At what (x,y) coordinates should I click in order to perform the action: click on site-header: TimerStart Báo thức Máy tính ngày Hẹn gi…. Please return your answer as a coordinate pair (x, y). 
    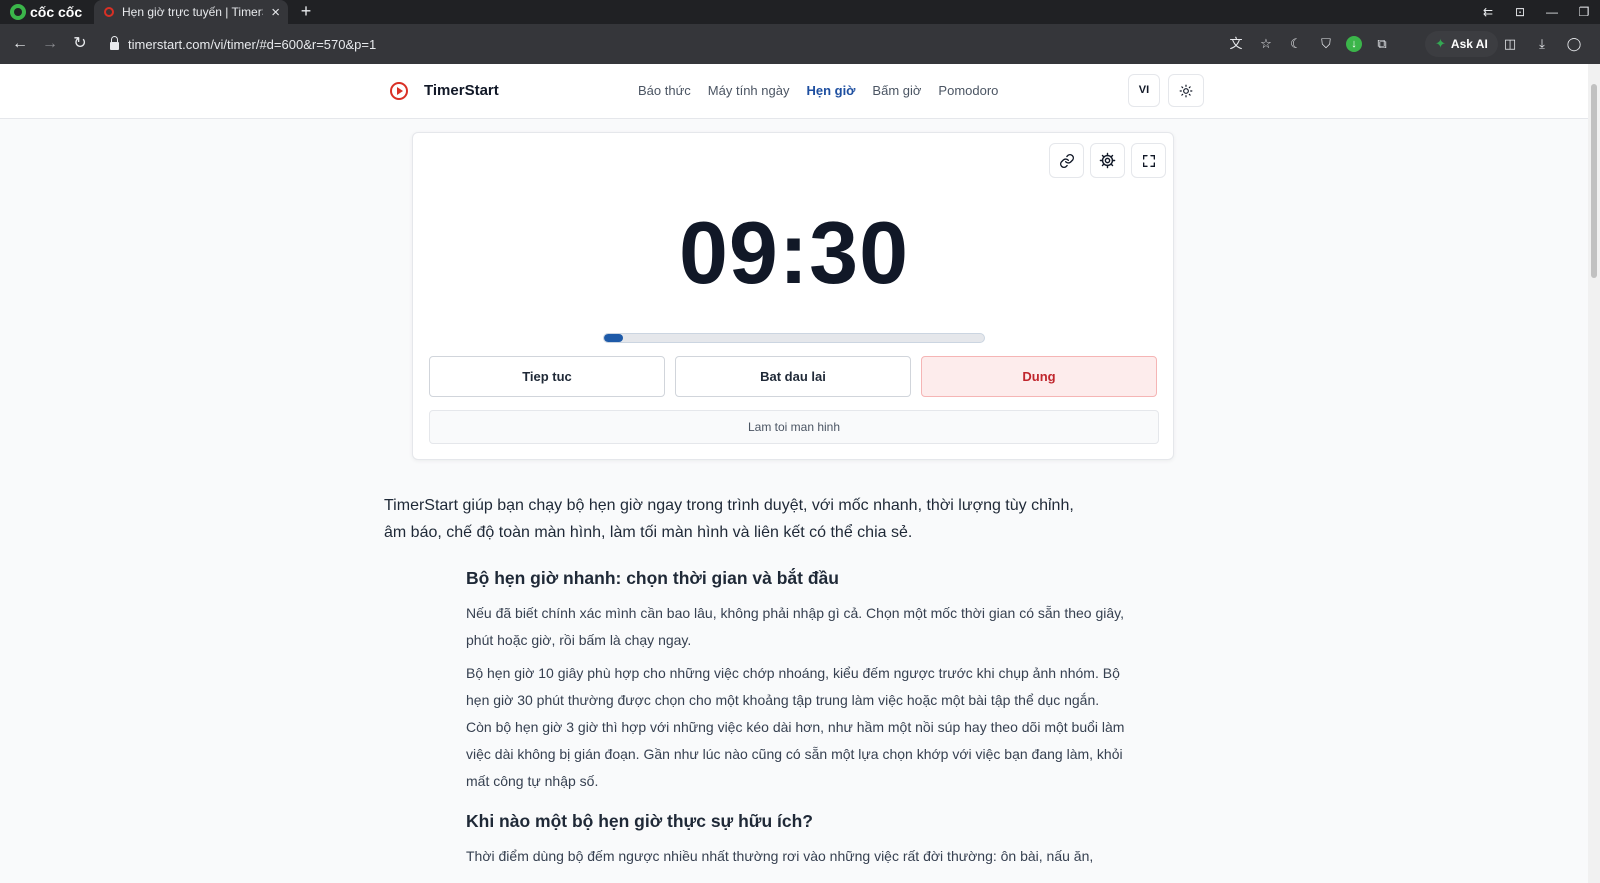
    Looking at the image, I should click on (794, 91).